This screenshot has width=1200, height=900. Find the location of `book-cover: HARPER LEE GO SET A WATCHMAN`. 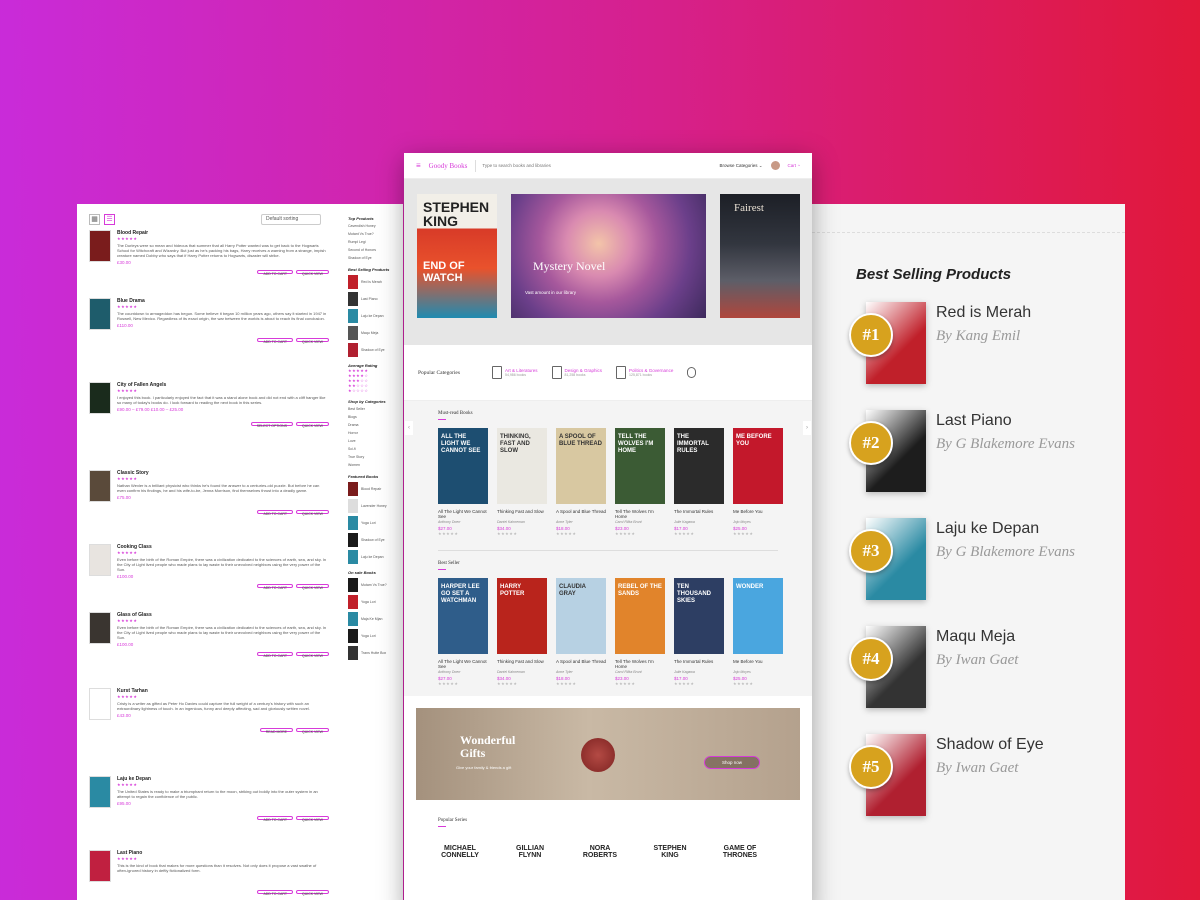

book-cover: HARPER LEE GO SET A WATCHMAN is located at coordinates (463, 616).